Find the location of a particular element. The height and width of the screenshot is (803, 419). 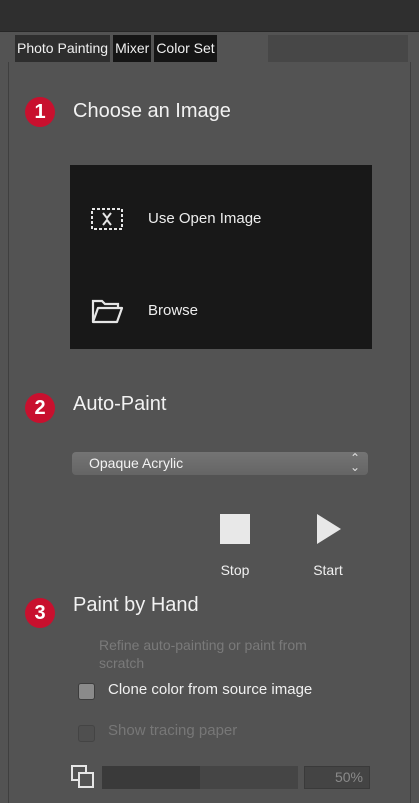

tracing-paper-label: Show tracing paper is located at coordinates (172, 730).